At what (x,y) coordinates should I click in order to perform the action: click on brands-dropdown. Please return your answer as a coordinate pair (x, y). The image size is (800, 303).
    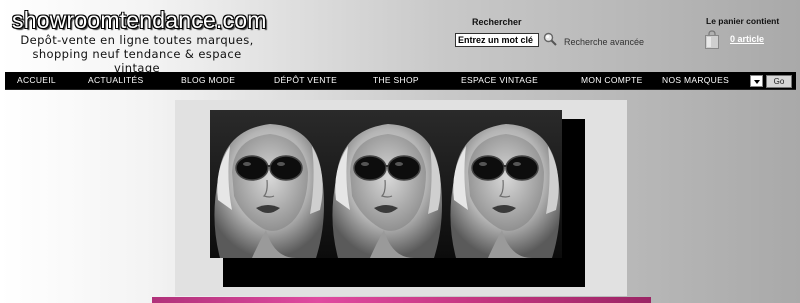
    Looking at the image, I should click on (756, 81).